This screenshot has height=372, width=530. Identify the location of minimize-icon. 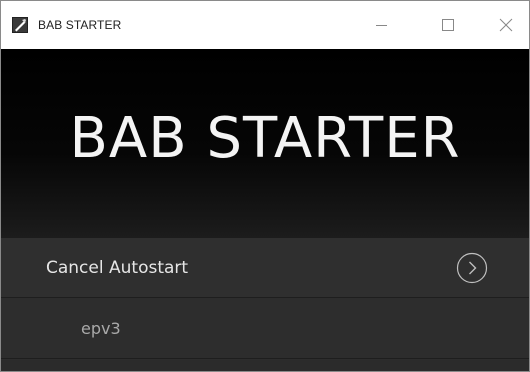
(381, 25).